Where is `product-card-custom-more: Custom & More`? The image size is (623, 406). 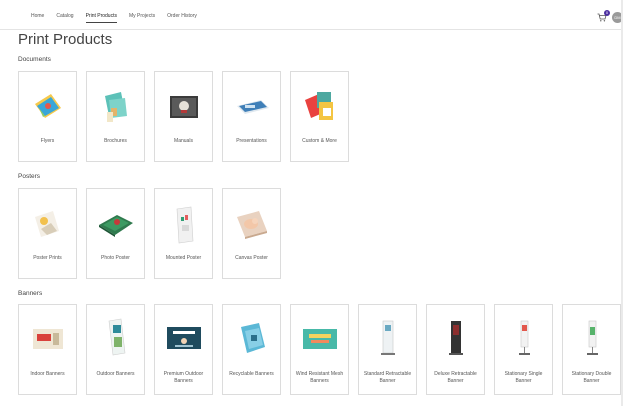
product-card-custom-more: Custom & More is located at coordinates (319, 116).